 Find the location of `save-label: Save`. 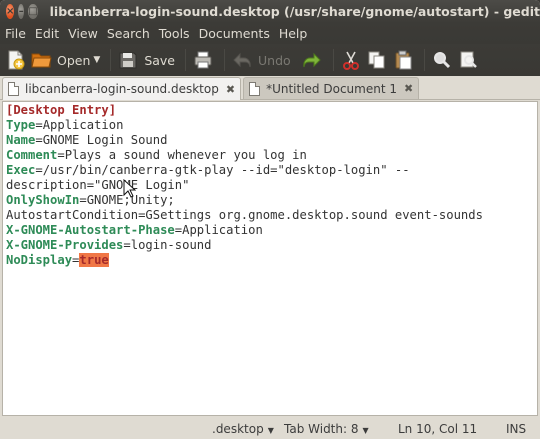

save-label: Save is located at coordinates (159, 60).